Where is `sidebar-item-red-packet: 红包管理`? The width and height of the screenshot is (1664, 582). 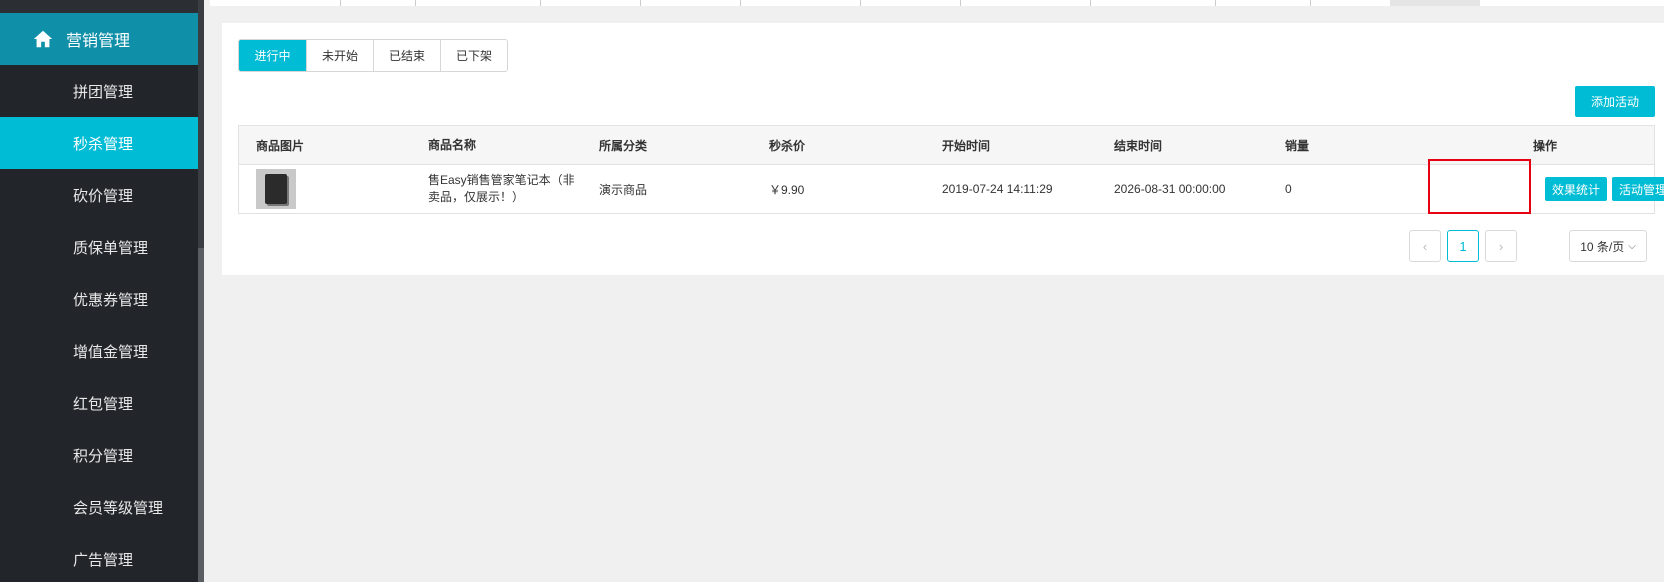 sidebar-item-red-packet: 红包管理 is located at coordinates (102, 403).